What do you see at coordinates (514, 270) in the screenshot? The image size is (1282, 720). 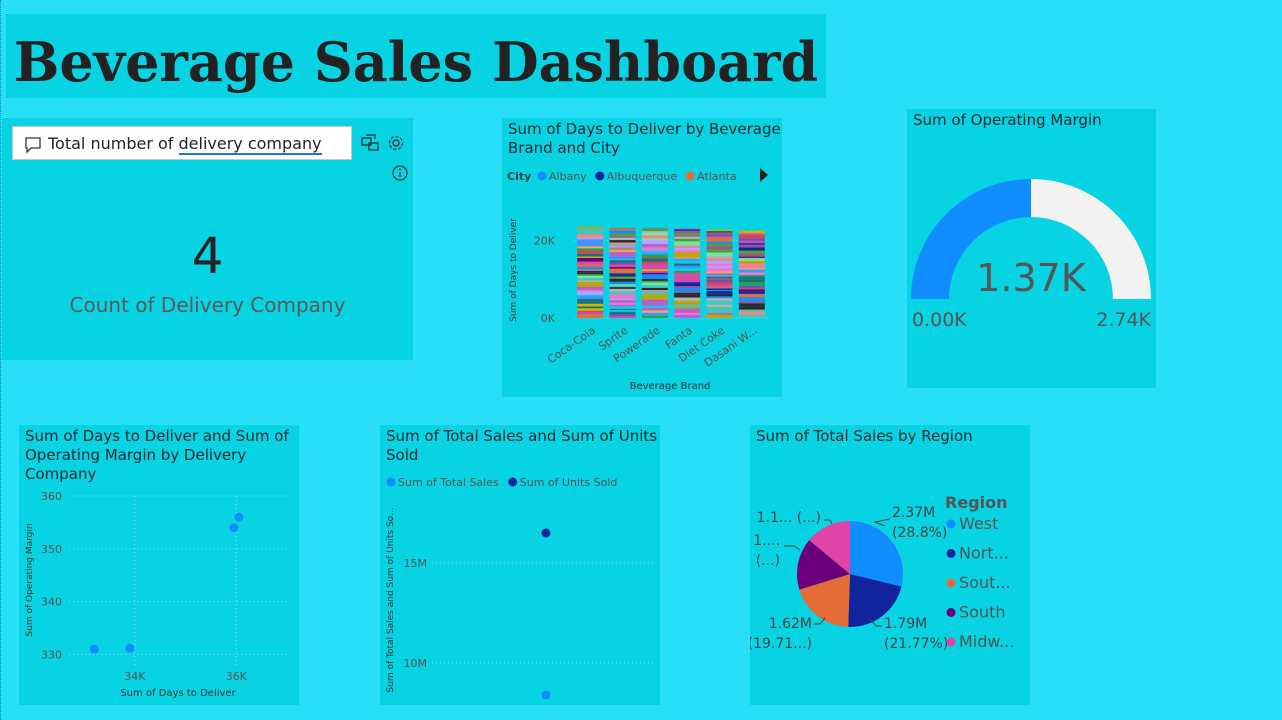 I see `stacked-ylabel: Sum of Days to Deliver` at bounding box center [514, 270].